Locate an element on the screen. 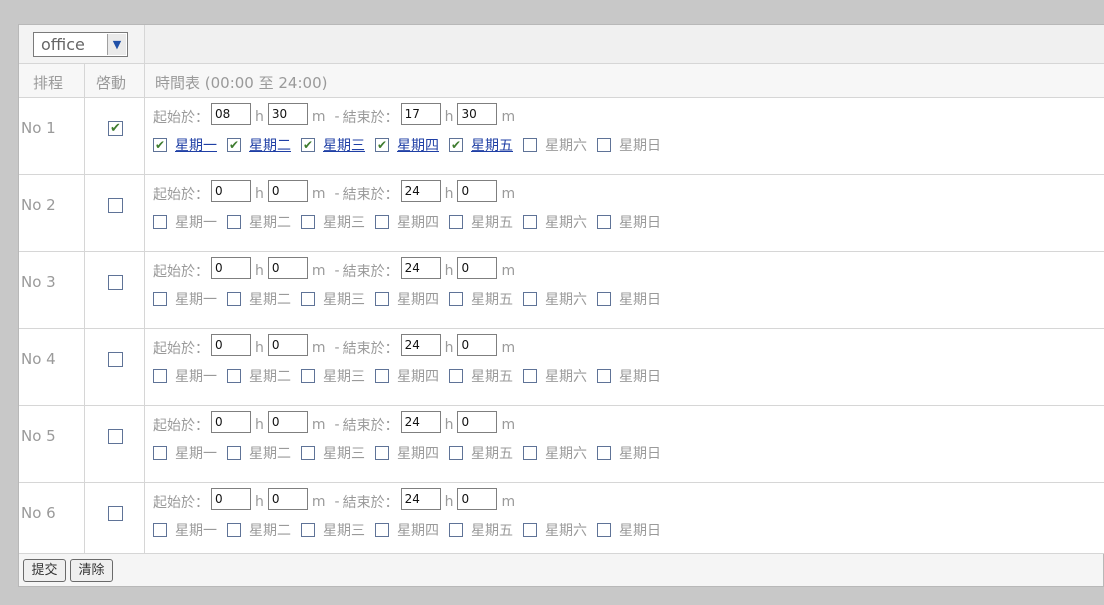  end-hour-input: 17 is located at coordinates (420, 114).